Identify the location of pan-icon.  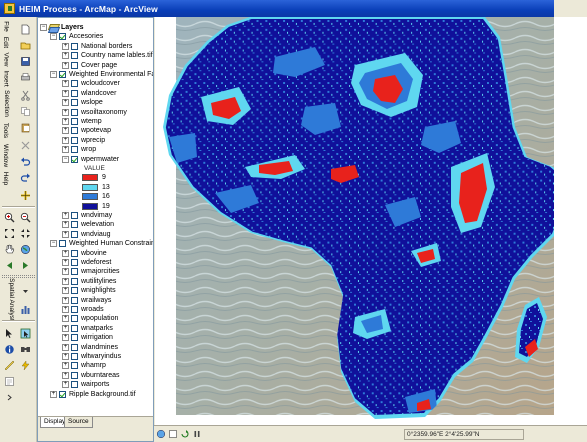
(9, 249).